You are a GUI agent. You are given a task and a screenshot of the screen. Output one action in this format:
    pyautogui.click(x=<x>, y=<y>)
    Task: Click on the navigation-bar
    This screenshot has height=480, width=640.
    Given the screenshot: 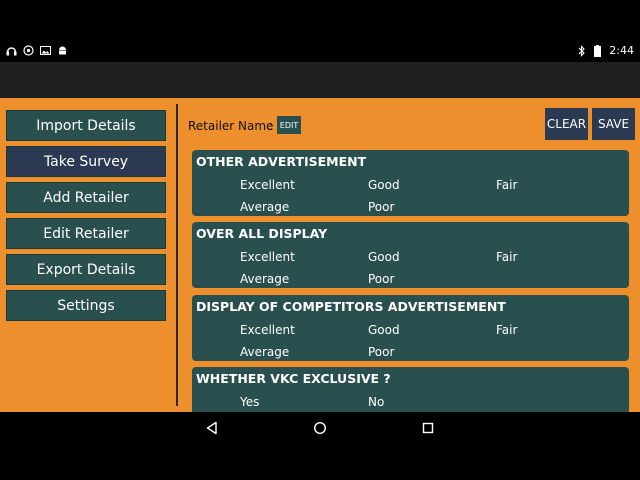 What is the action you would take?
    pyautogui.click(x=320, y=428)
    